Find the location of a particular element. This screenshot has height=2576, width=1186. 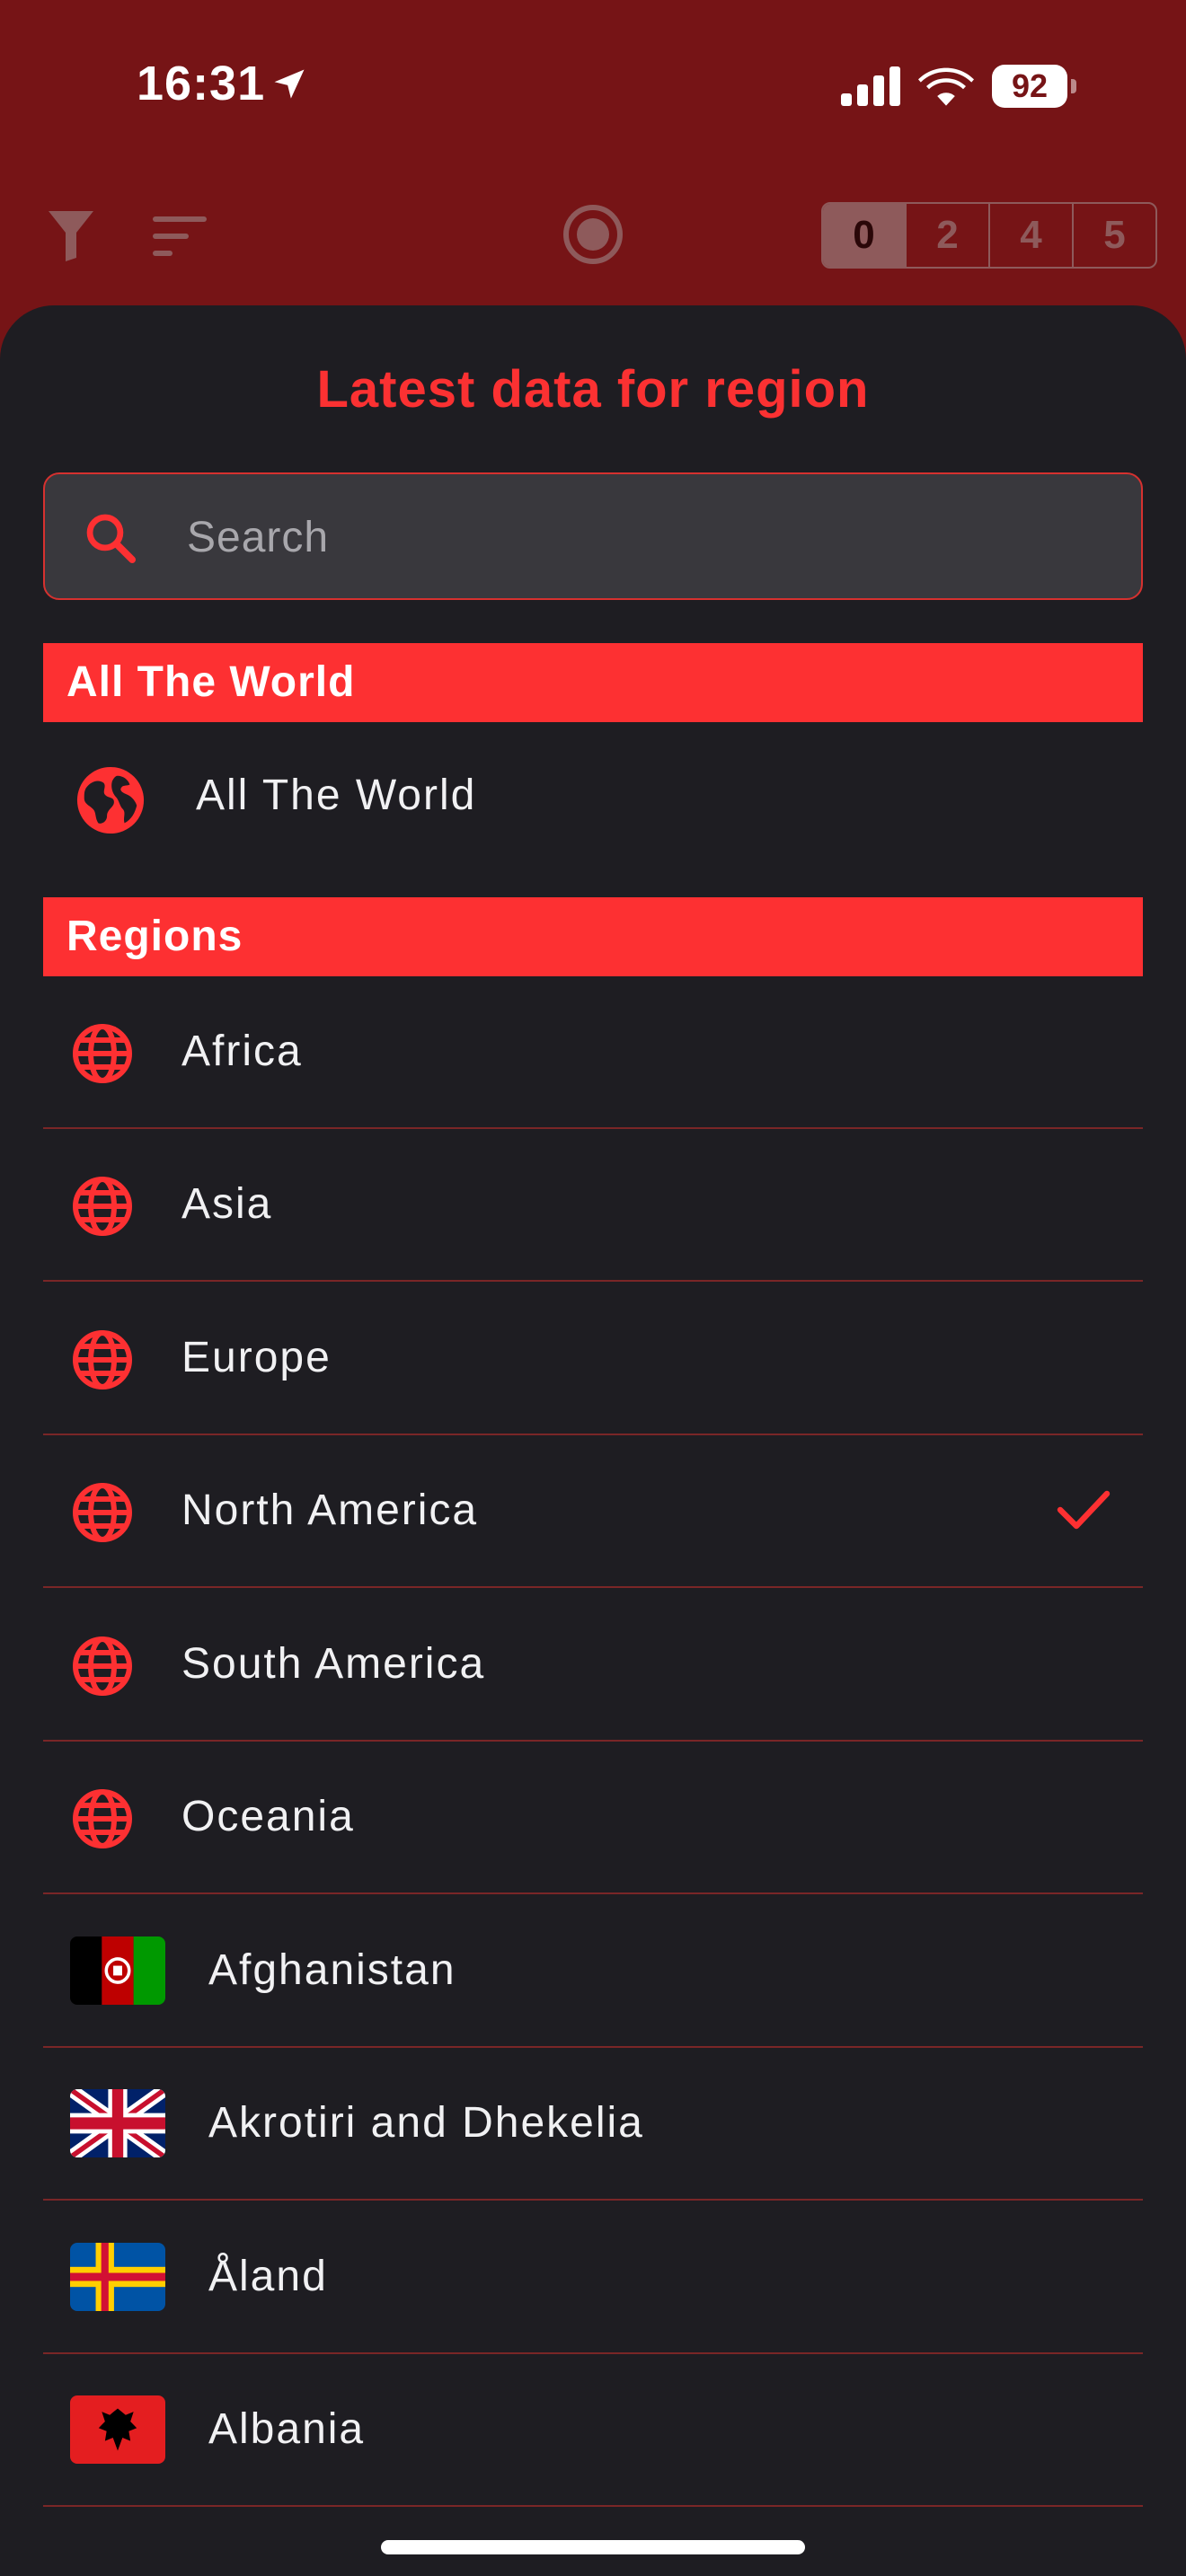

list-item-africa: Africa is located at coordinates (593, 1052).